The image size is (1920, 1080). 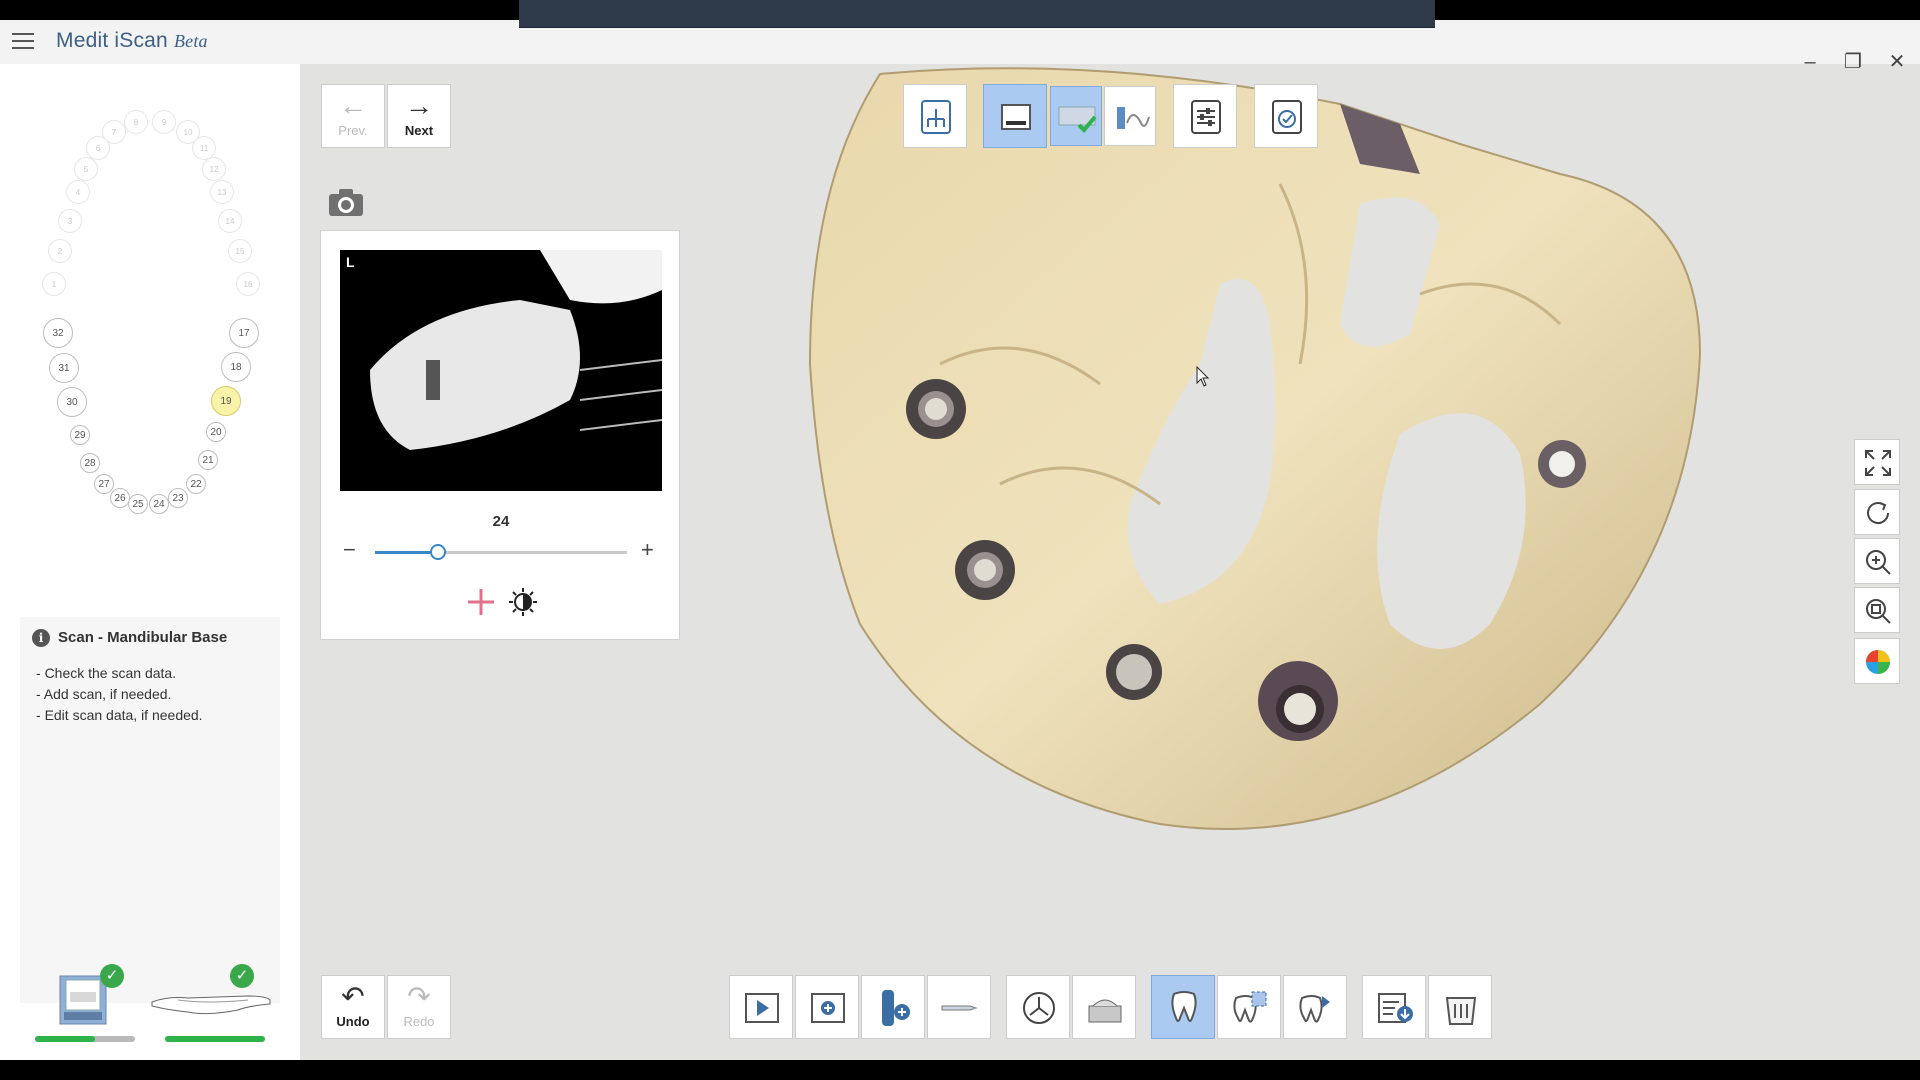 What do you see at coordinates (70, 221) in the screenshot?
I see `tooth-3: 3` at bounding box center [70, 221].